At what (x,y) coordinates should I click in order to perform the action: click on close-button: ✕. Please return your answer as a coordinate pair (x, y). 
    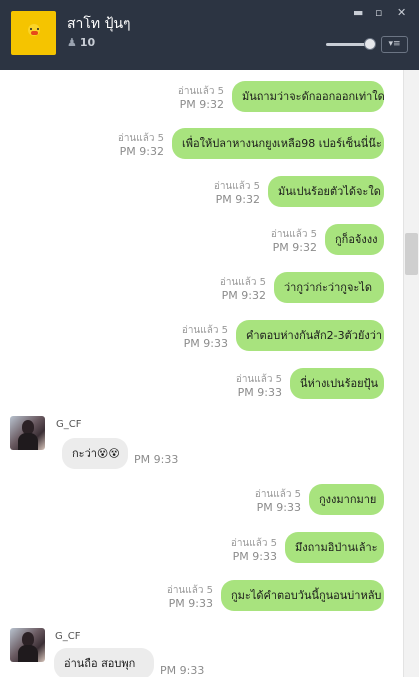
    Looking at the image, I should click on (401, 12).